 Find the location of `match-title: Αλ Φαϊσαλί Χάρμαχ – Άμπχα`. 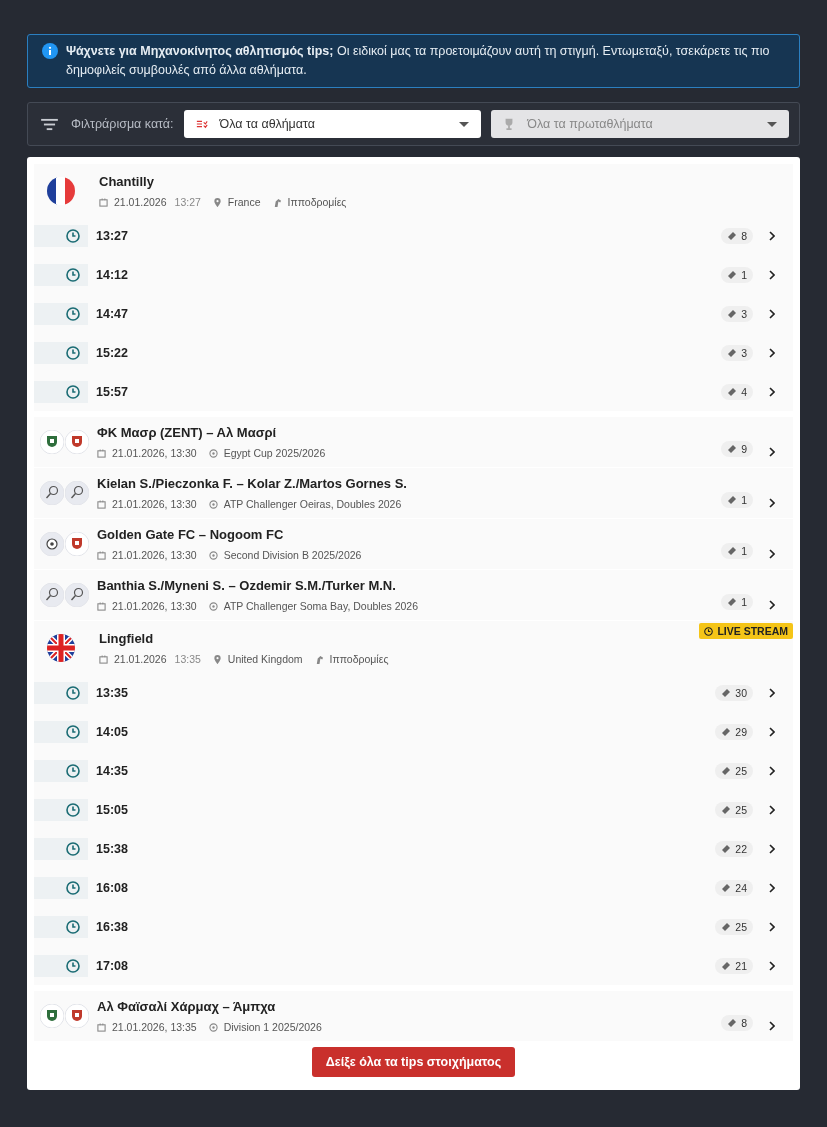

match-title: Αλ Φαϊσαλί Χάρμαχ – Άμπχα is located at coordinates (186, 1006).